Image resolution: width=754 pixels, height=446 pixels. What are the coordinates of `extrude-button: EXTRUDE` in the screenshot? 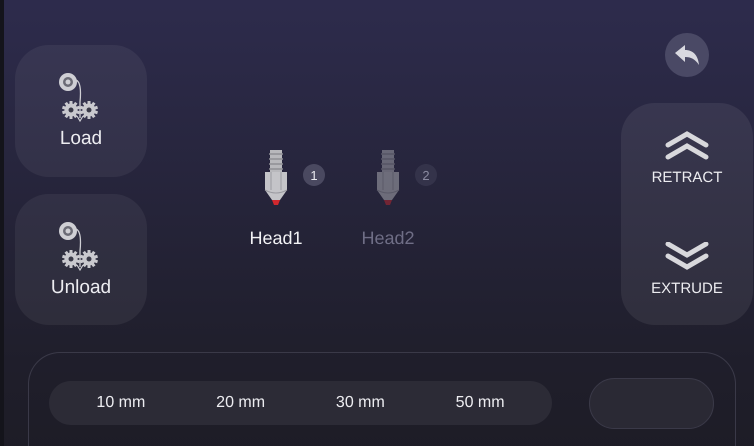 It's located at (687, 269).